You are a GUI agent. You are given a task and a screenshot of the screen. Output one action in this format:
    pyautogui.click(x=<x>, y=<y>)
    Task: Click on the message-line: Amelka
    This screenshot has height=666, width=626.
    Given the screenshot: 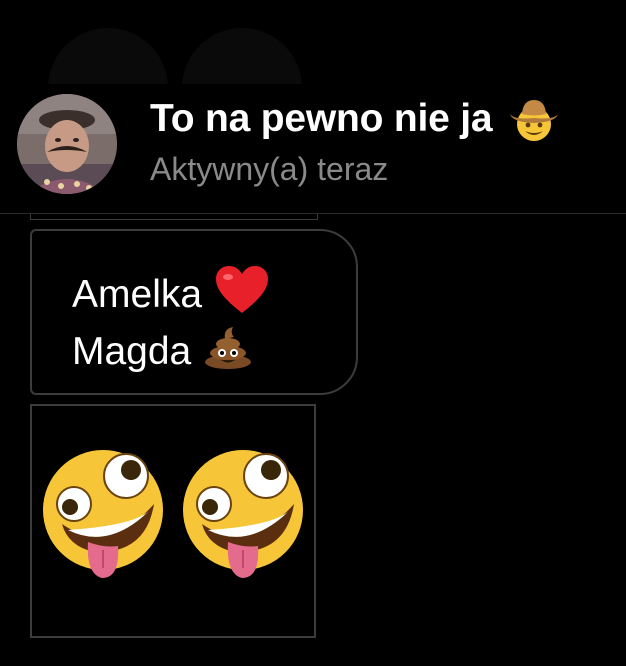 What is the action you would take?
    pyautogui.click(x=171, y=295)
    